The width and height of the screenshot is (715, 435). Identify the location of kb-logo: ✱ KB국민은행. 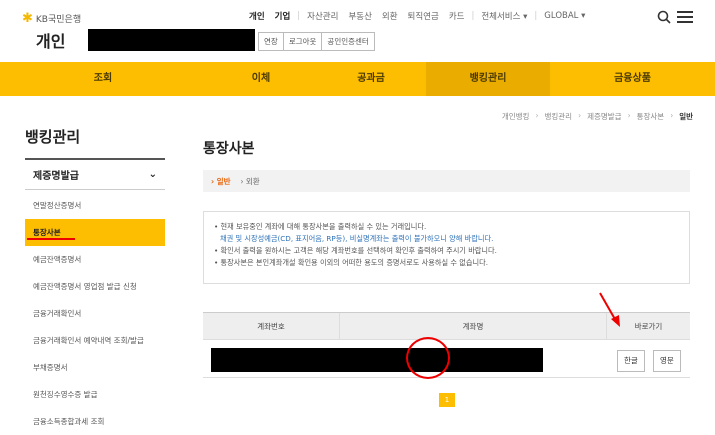
(51, 18).